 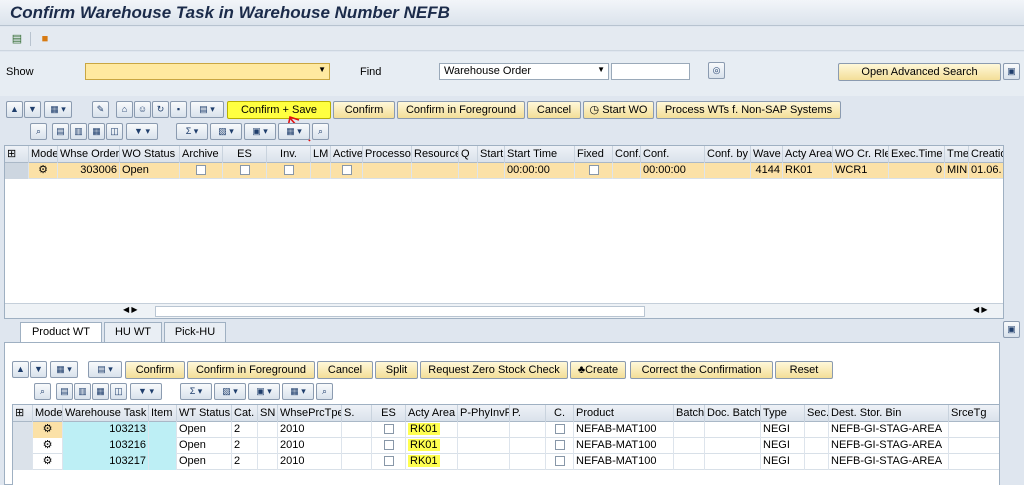 I want to click on show-dropdown: ▼, so click(x=207, y=71).